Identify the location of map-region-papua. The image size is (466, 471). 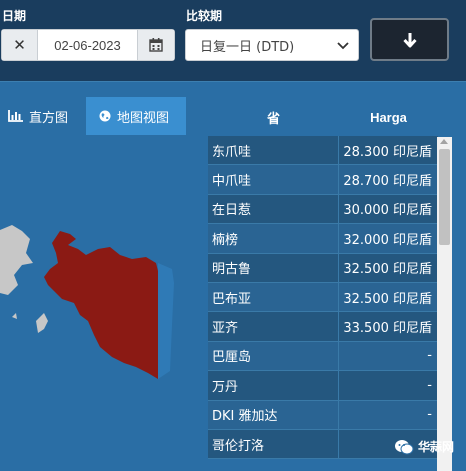
(101, 305).